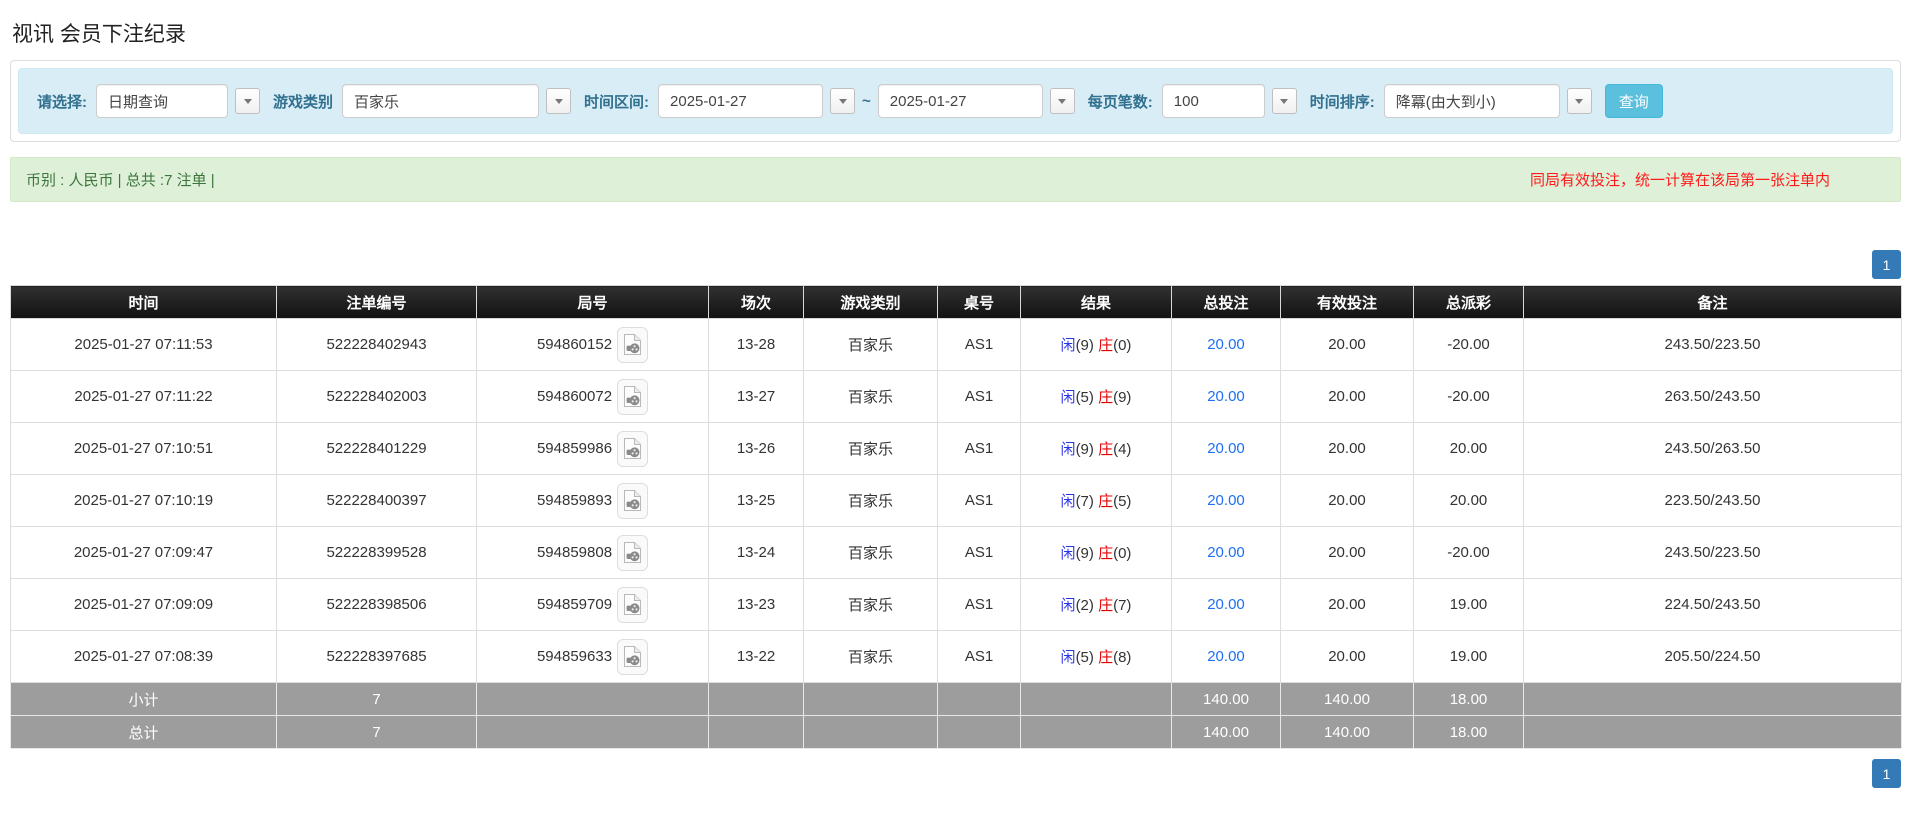 This screenshot has width=1911, height=829. Describe the element at coordinates (1633, 101) in the screenshot. I see `search-button: 查询` at that location.